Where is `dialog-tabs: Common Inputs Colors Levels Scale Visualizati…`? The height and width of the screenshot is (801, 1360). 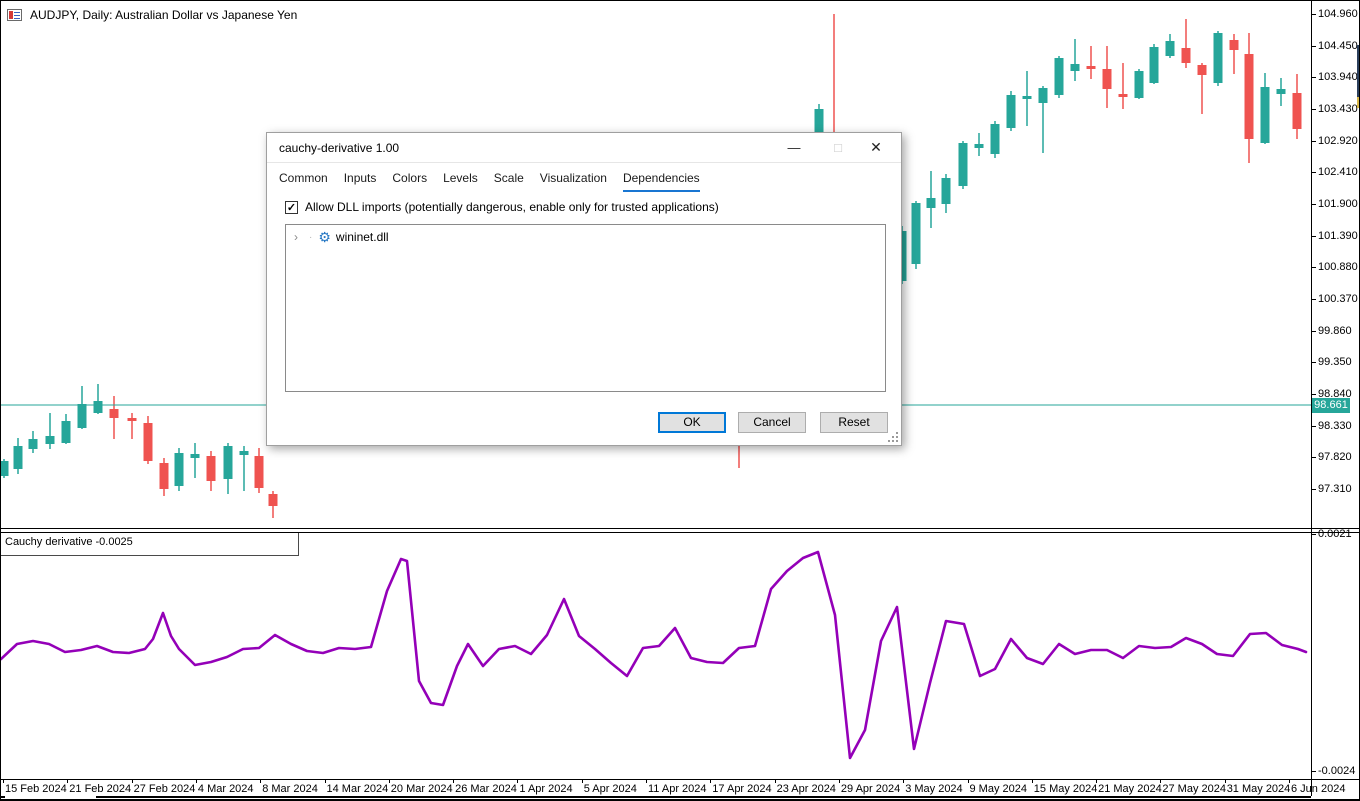
dialog-tabs: Common Inputs Colors Levels Scale Visualizati… is located at coordinates (489, 181).